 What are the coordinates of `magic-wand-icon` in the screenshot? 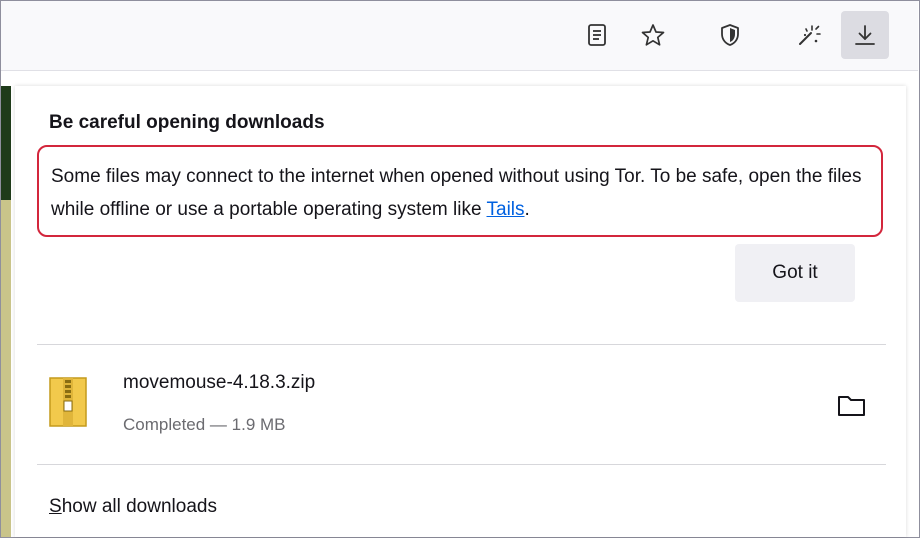 It's located at (810, 35).